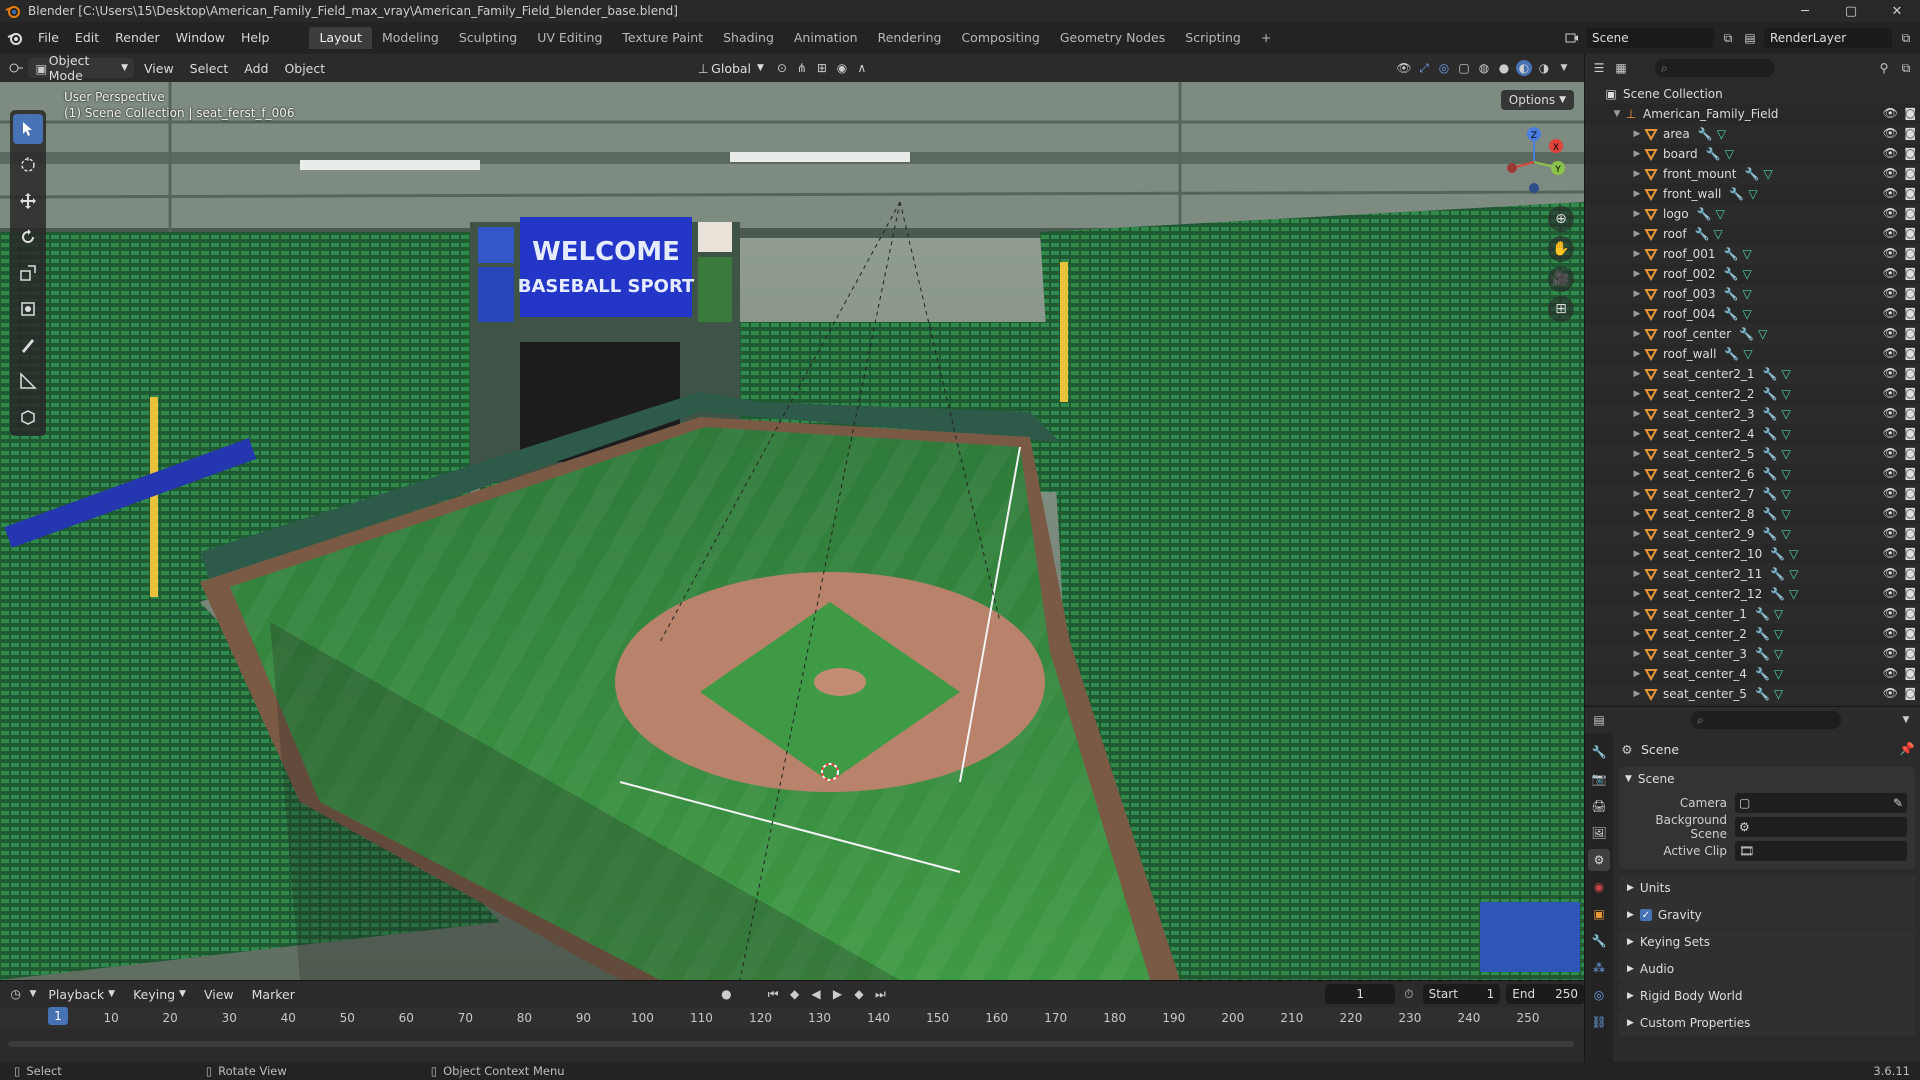 The image size is (1920, 1080). I want to click on filter-icon: ⚲, so click(1884, 68).